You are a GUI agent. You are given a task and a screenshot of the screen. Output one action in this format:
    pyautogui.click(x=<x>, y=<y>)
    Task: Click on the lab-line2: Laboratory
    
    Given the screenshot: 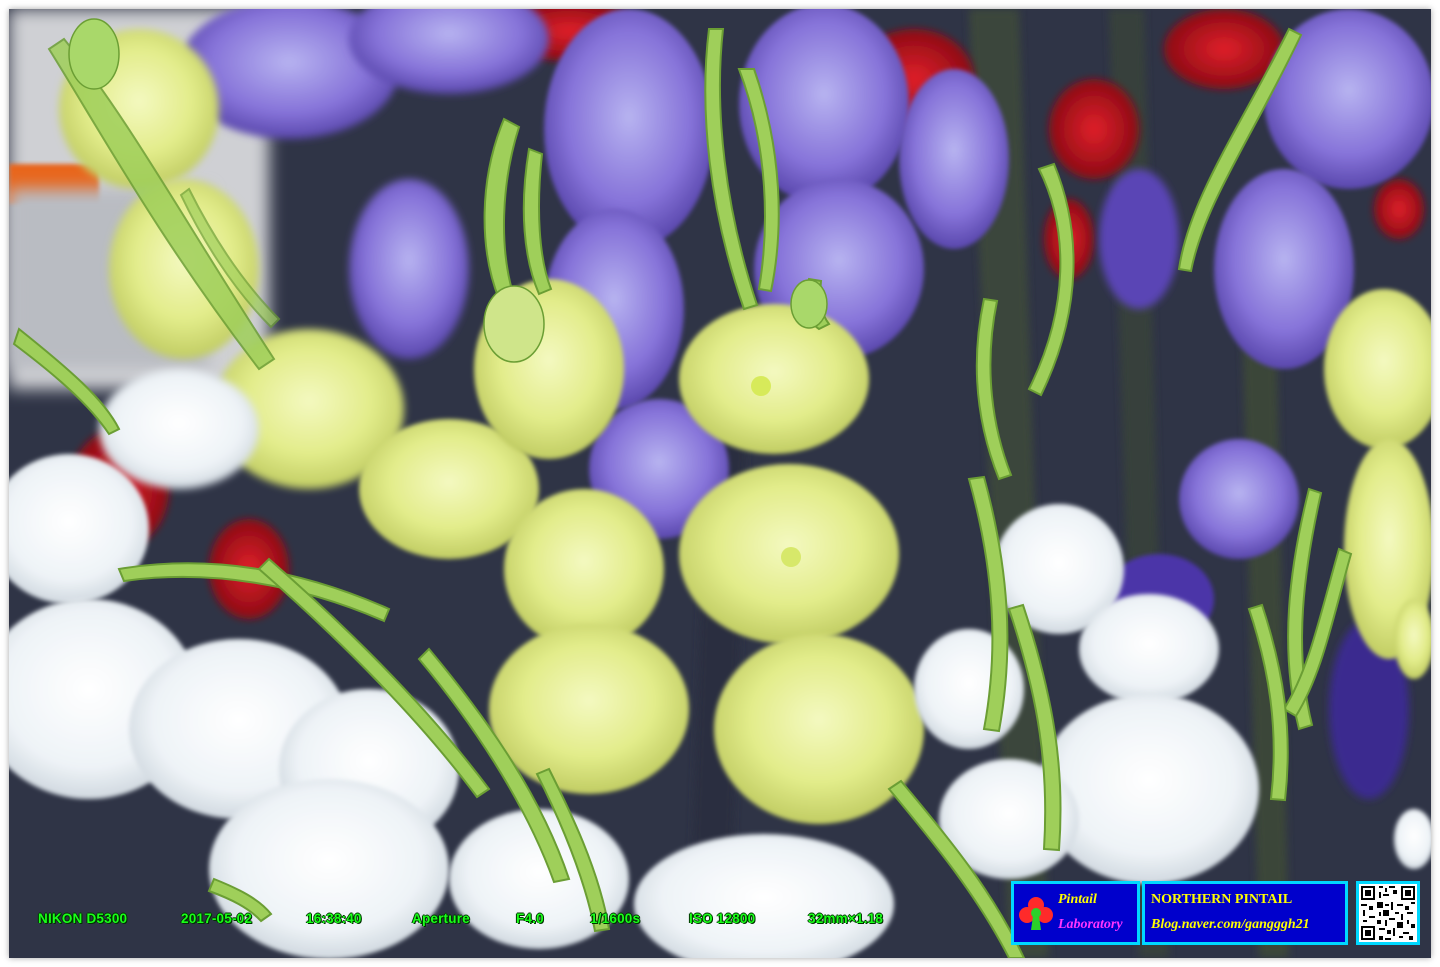 What is the action you would take?
    pyautogui.click(x=1090, y=924)
    